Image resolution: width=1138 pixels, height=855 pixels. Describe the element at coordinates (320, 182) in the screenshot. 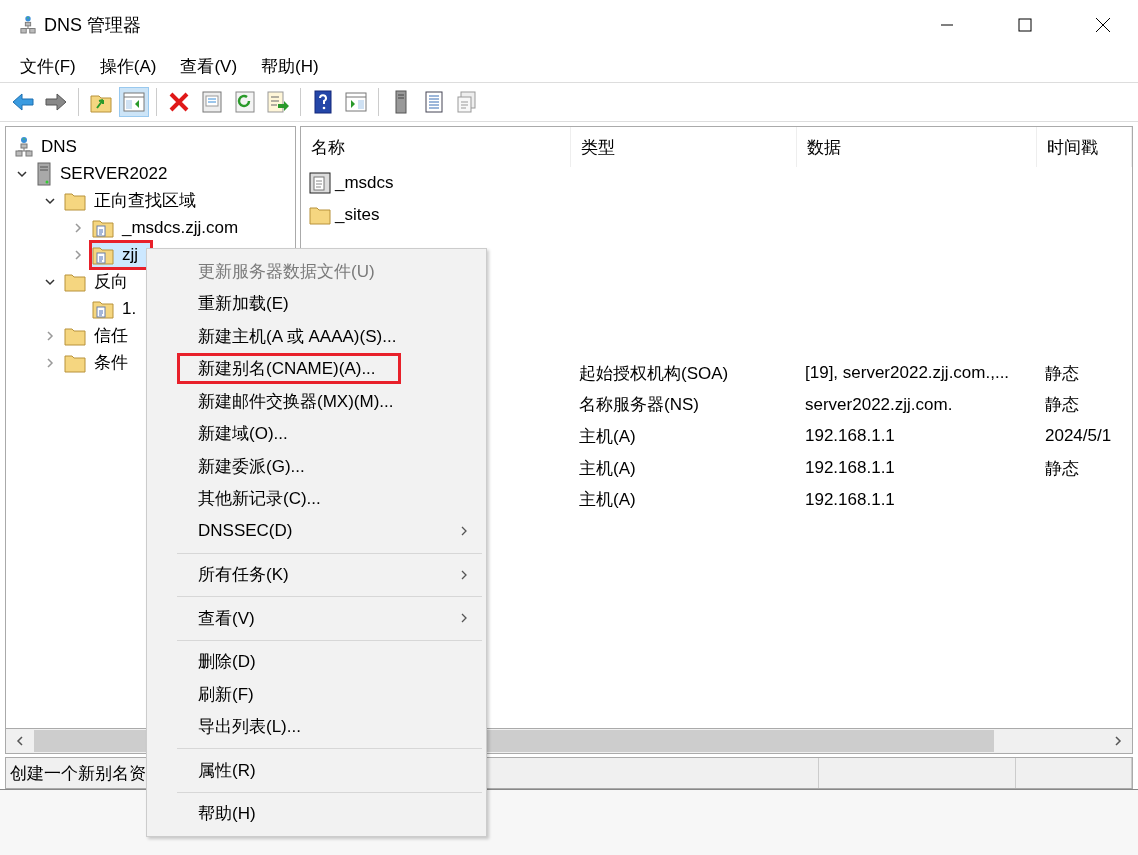

I see `document-icon` at that location.